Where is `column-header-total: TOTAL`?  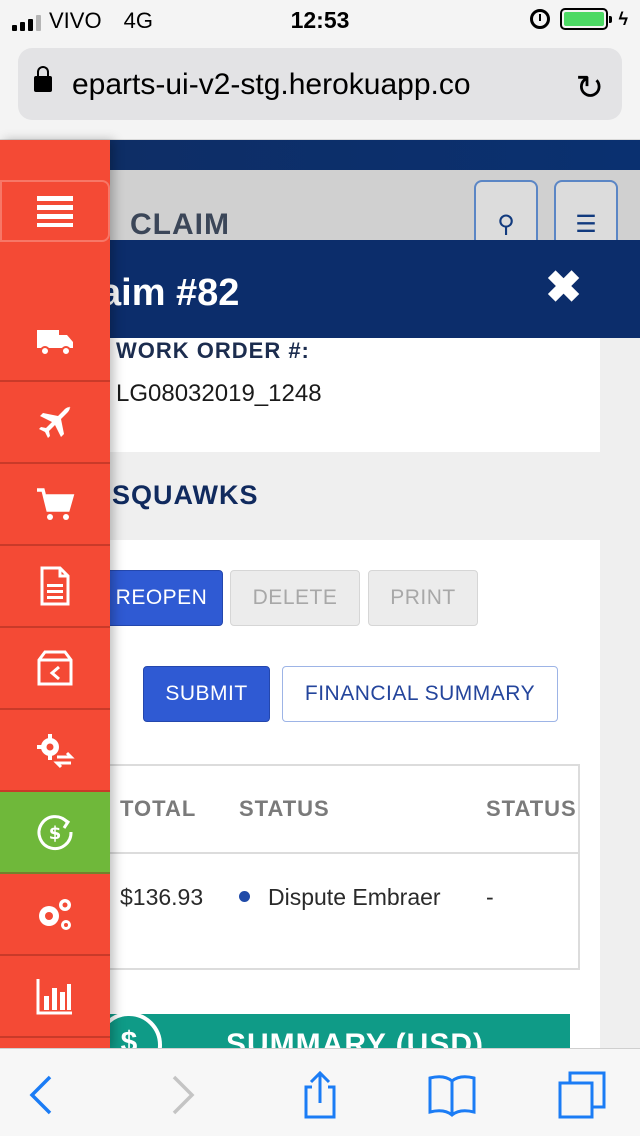 column-header-total: TOTAL is located at coordinates (158, 809).